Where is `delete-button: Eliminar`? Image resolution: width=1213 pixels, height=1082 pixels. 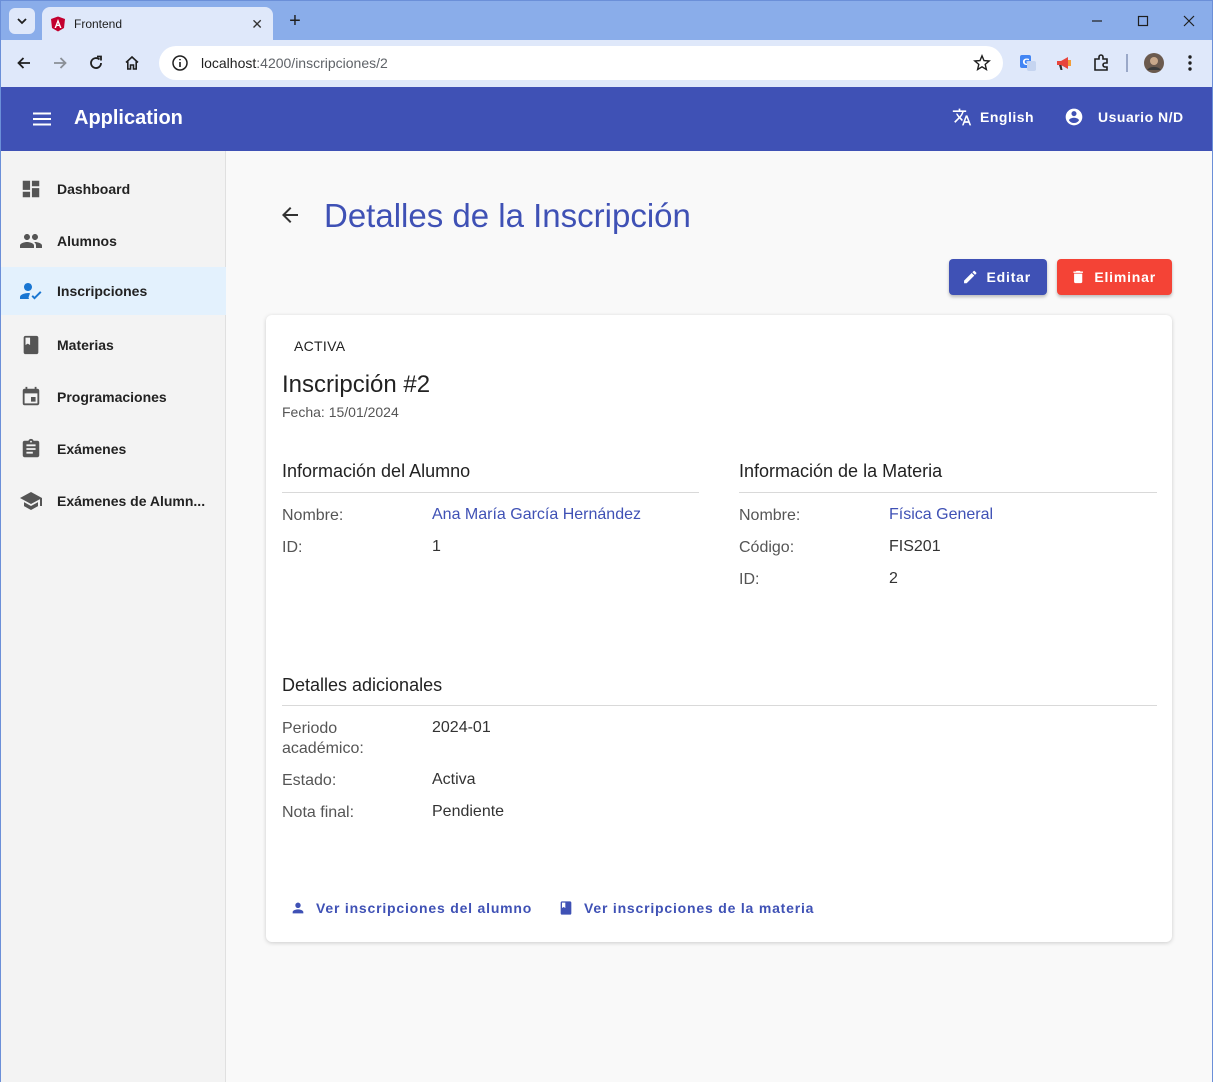 delete-button: Eliminar is located at coordinates (1114, 277).